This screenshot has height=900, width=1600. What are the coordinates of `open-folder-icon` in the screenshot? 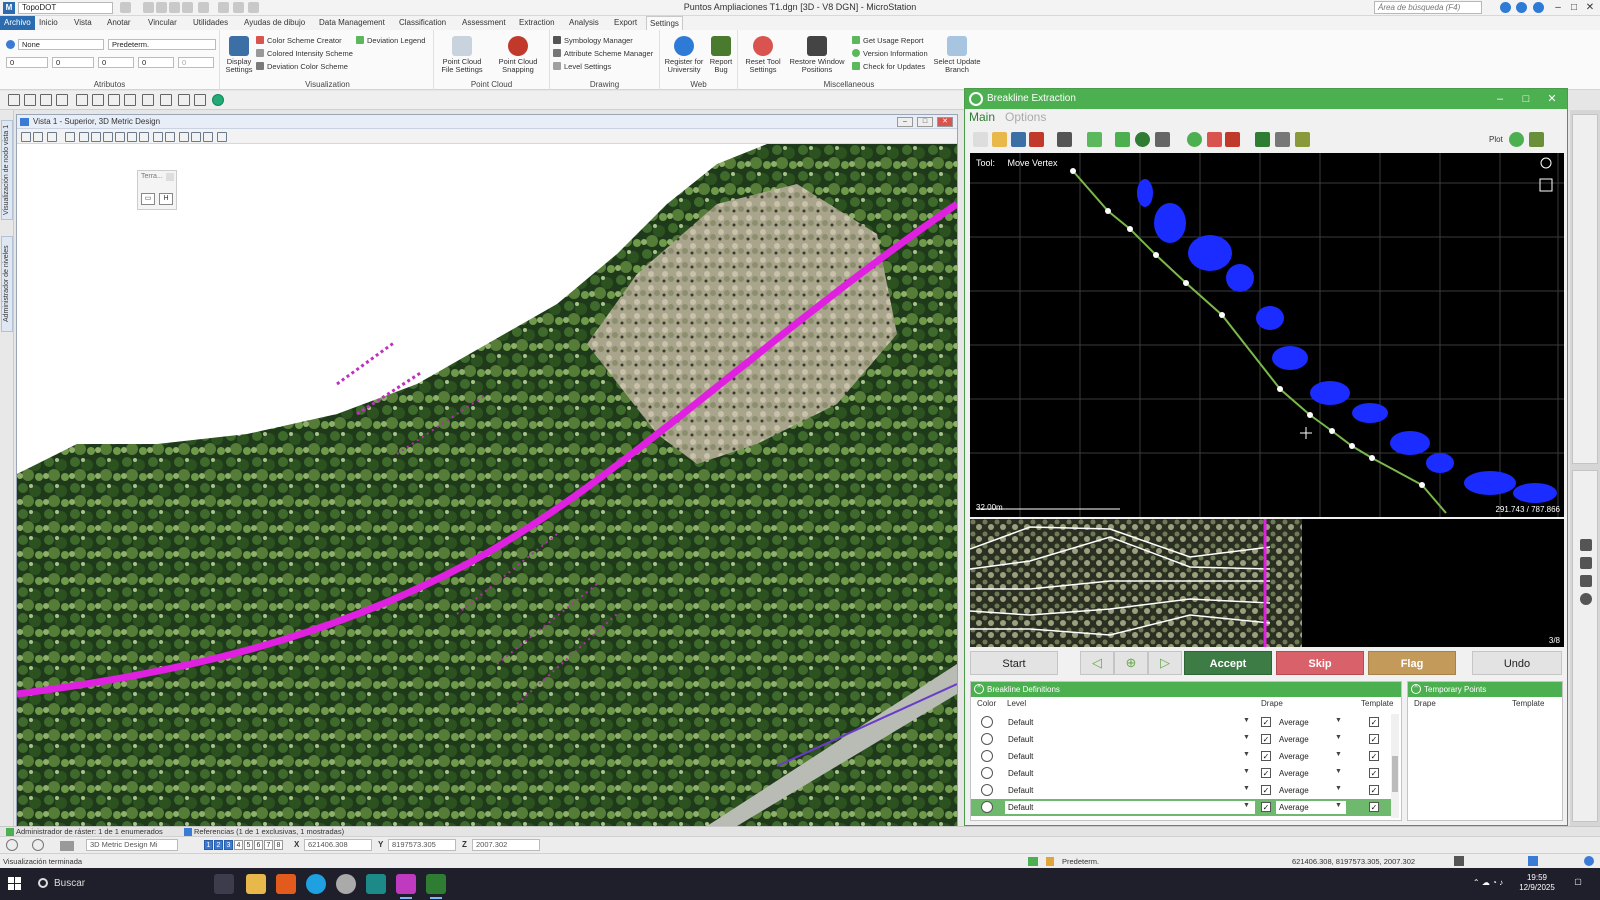 It's located at (999, 139).